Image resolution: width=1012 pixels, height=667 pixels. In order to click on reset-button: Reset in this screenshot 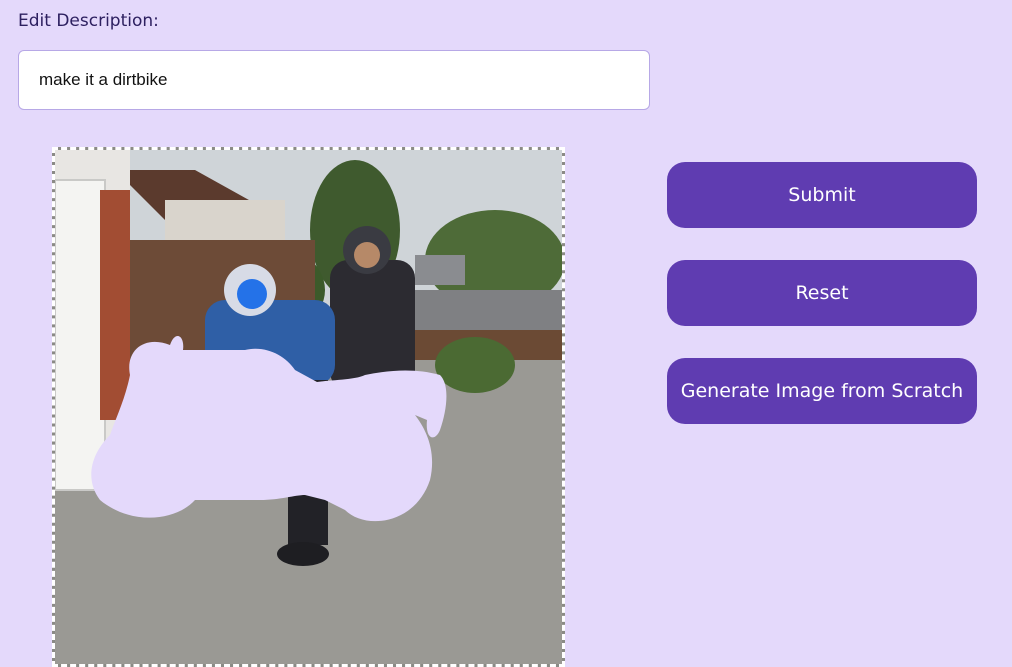, I will do `click(822, 293)`.